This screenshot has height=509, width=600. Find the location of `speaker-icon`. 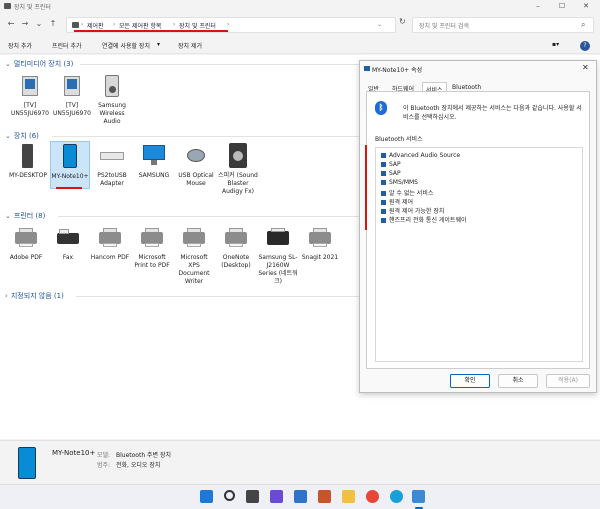

speaker-icon is located at coordinates (238, 156).